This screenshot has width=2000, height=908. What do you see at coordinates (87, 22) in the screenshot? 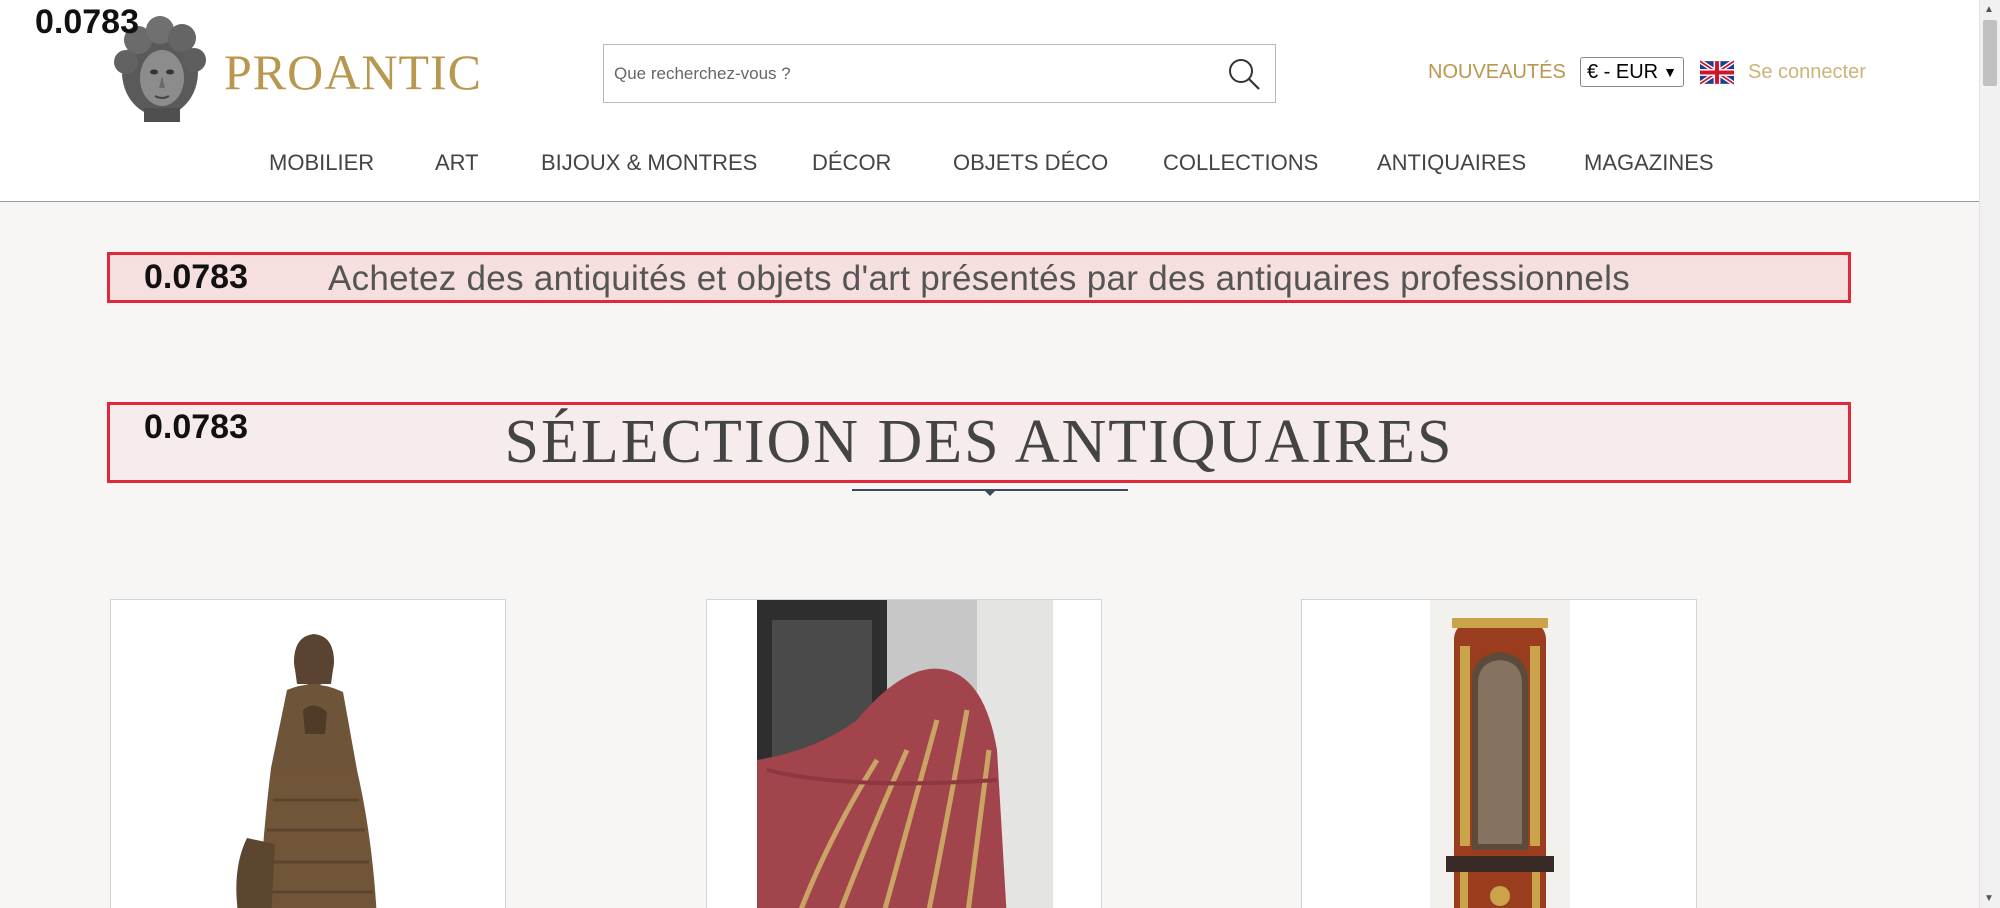
I see `overlay-score-label: 0.0783` at bounding box center [87, 22].